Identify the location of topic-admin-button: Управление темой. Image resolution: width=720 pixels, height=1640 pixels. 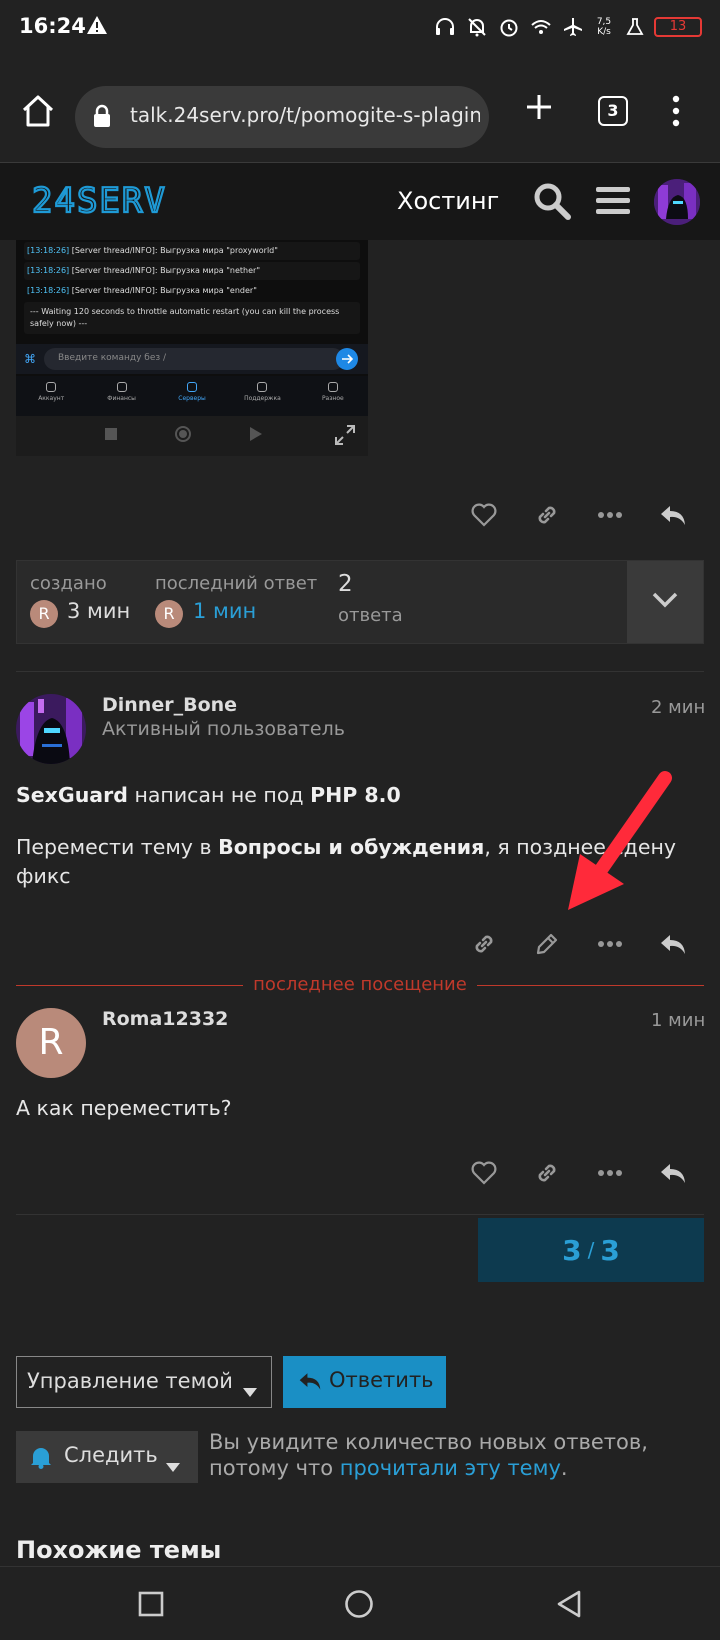
(144, 1382).